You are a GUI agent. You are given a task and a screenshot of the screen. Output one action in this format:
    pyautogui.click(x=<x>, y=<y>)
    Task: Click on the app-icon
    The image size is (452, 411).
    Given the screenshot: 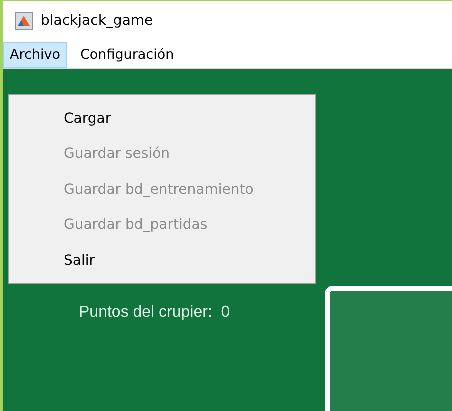 What is the action you would take?
    pyautogui.click(x=24, y=21)
    